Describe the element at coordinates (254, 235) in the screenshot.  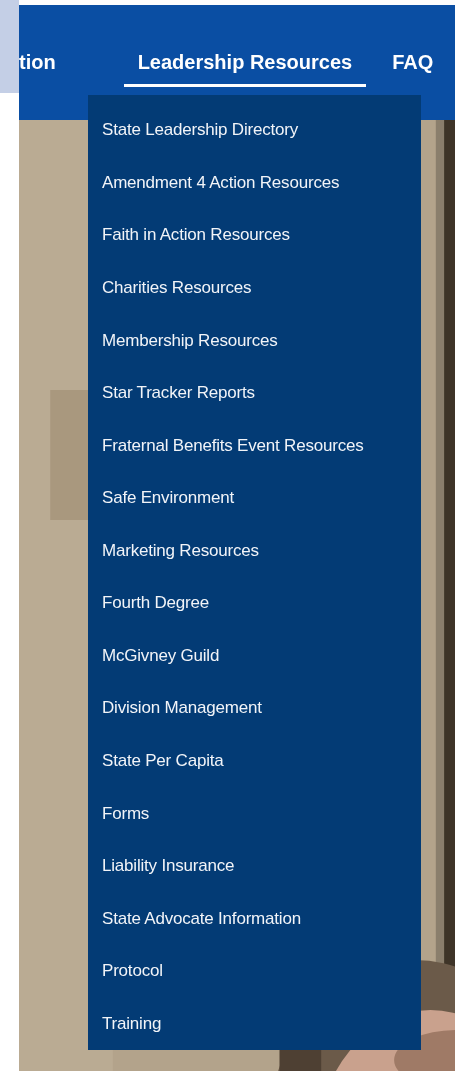
I see `menu-item: Faith in Action Resources` at that location.